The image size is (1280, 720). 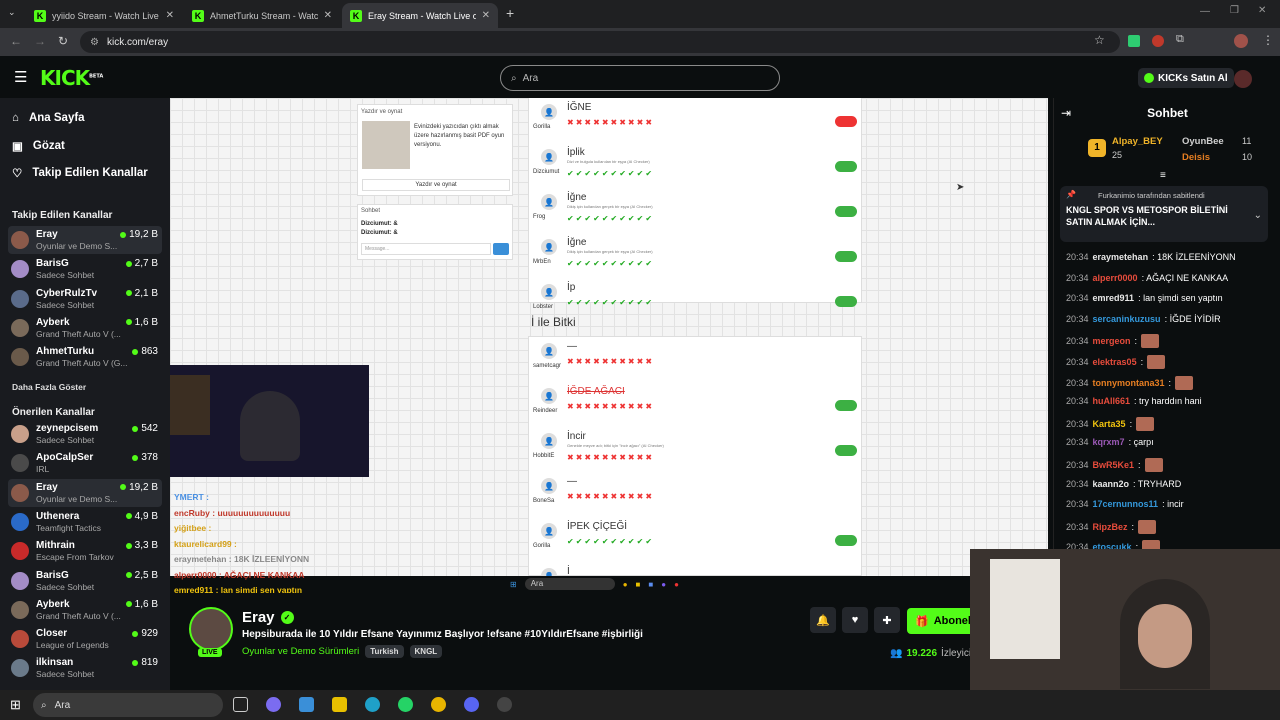 I want to click on browser-tab-1: K yyiido Stream - Watch Live on K ✕, so click(x=104, y=15).